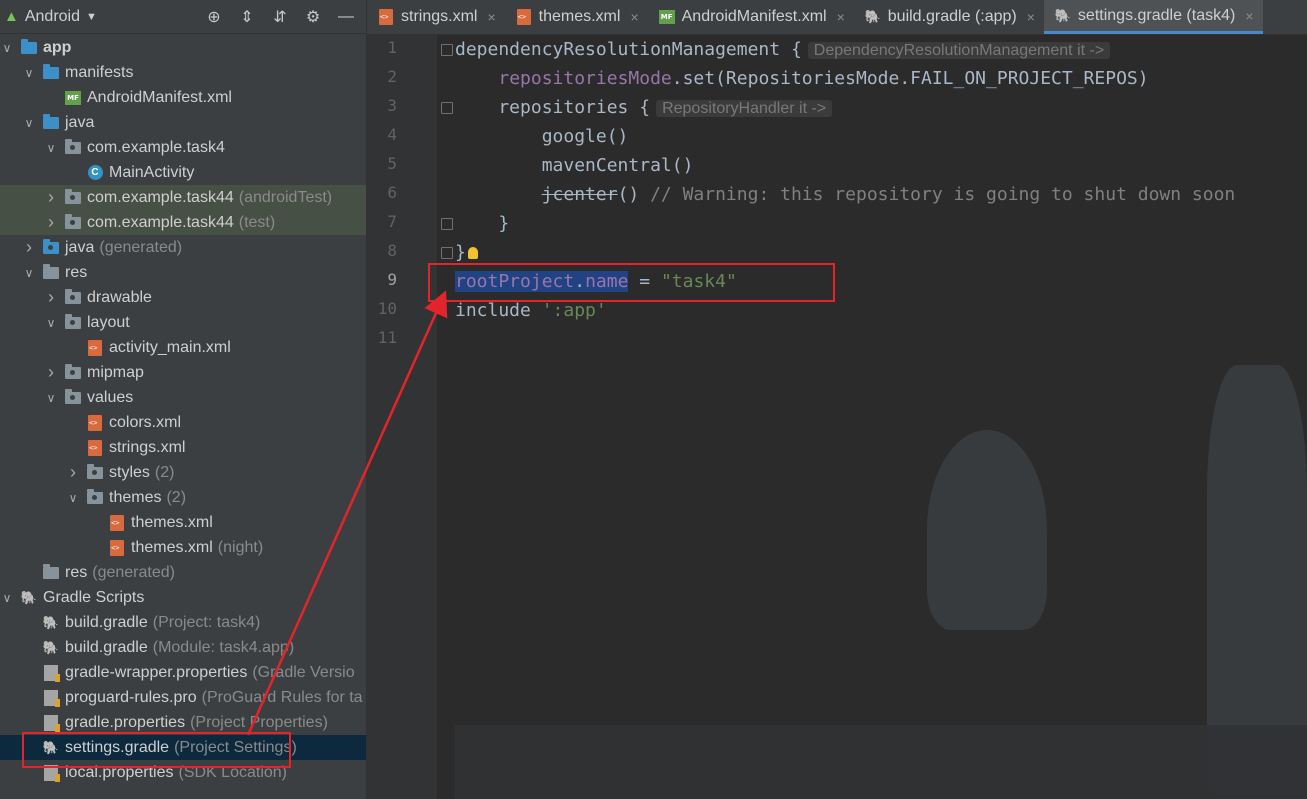 This screenshot has width=1307, height=799. Describe the element at coordinates (183, 72) in the screenshot. I see `tree-item: ∨ manifests` at that location.